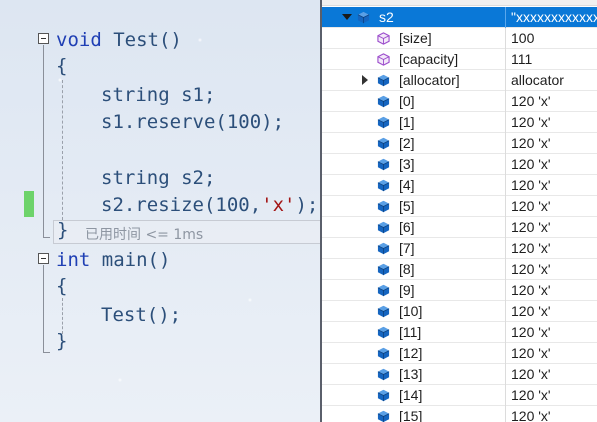 Image resolution: width=597 pixels, height=422 pixels. What do you see at coordinates (141, 315) in the screenshot?
I see `code-line-10: Test();` at bounding box center [141, 315].